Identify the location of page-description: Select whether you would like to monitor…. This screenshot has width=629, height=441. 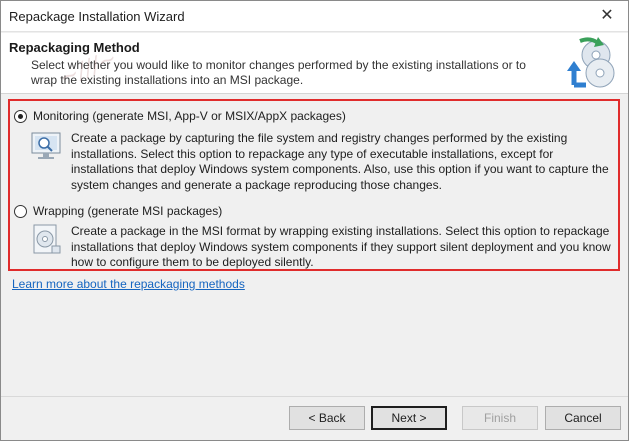
(278, 72).